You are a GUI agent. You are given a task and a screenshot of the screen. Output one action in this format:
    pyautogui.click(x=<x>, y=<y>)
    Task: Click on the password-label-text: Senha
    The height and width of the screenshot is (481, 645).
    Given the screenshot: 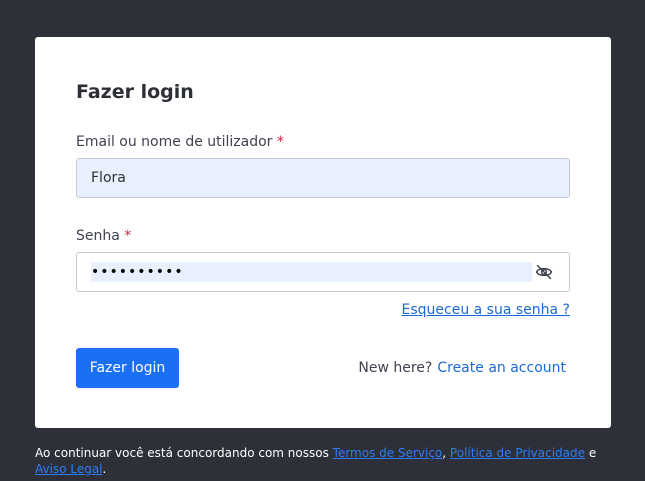 What is the action you would take?
    pyautogui.click(x=98, y=236)
    